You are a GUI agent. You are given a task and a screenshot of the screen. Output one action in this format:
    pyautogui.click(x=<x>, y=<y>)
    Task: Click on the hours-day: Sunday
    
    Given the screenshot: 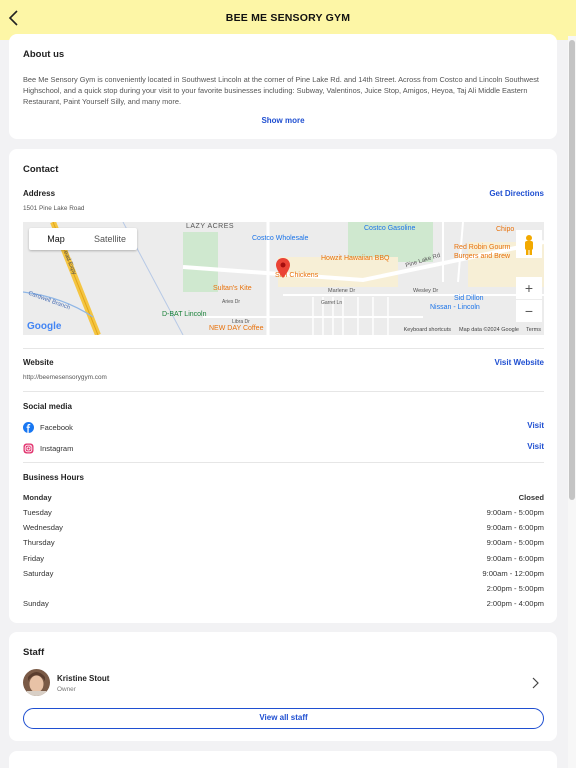 What is the action you would take?
    pyautogui.click(x=36, y=603)
    